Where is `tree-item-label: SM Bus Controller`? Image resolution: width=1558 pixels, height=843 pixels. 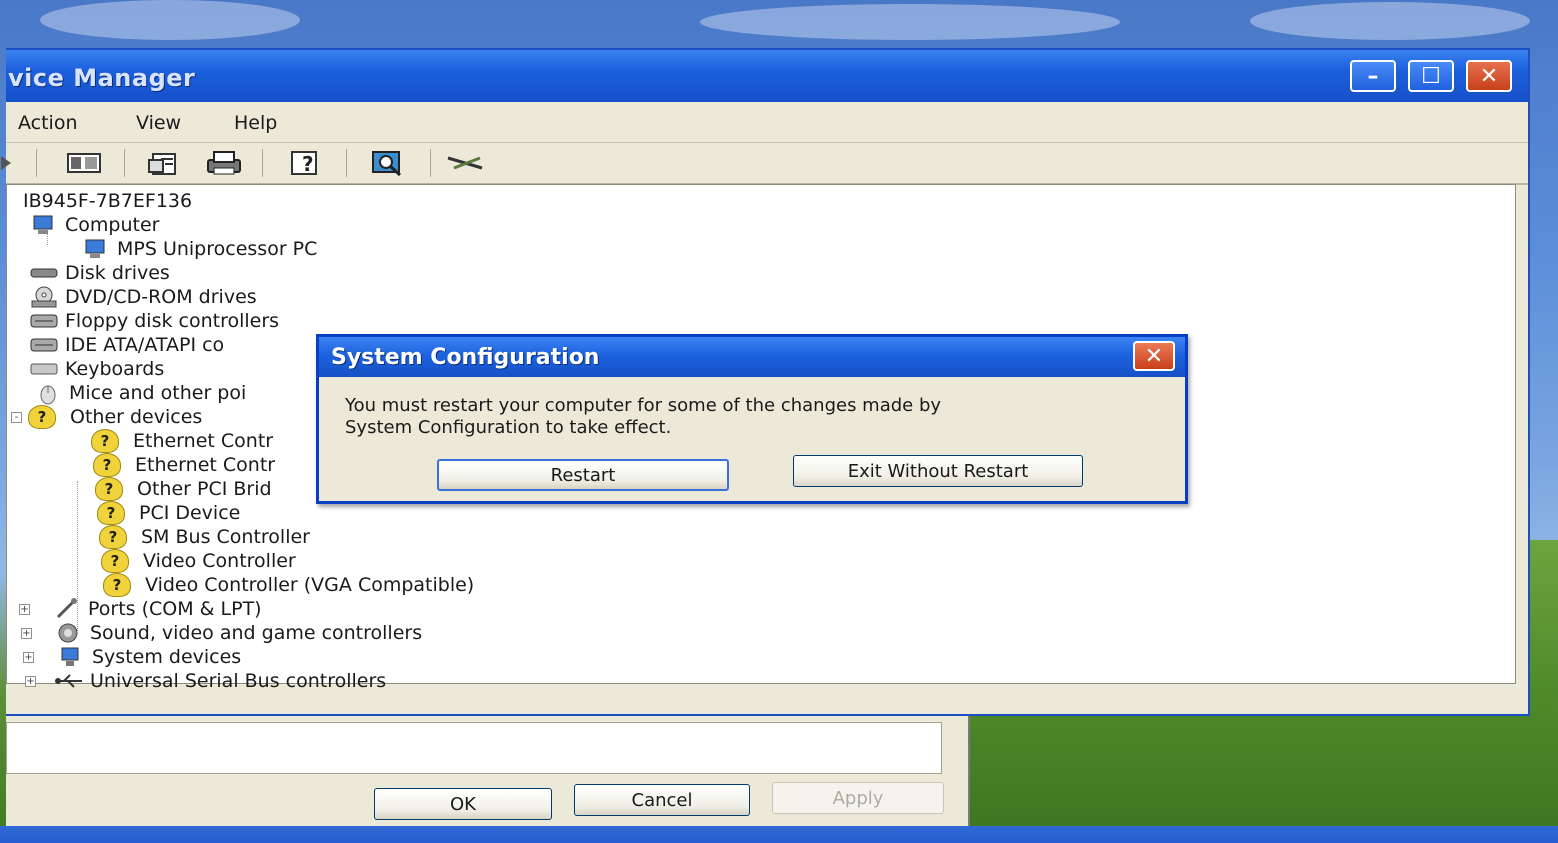 tree-item-label: SM Bus Controller is located at coordinates (225, 537).